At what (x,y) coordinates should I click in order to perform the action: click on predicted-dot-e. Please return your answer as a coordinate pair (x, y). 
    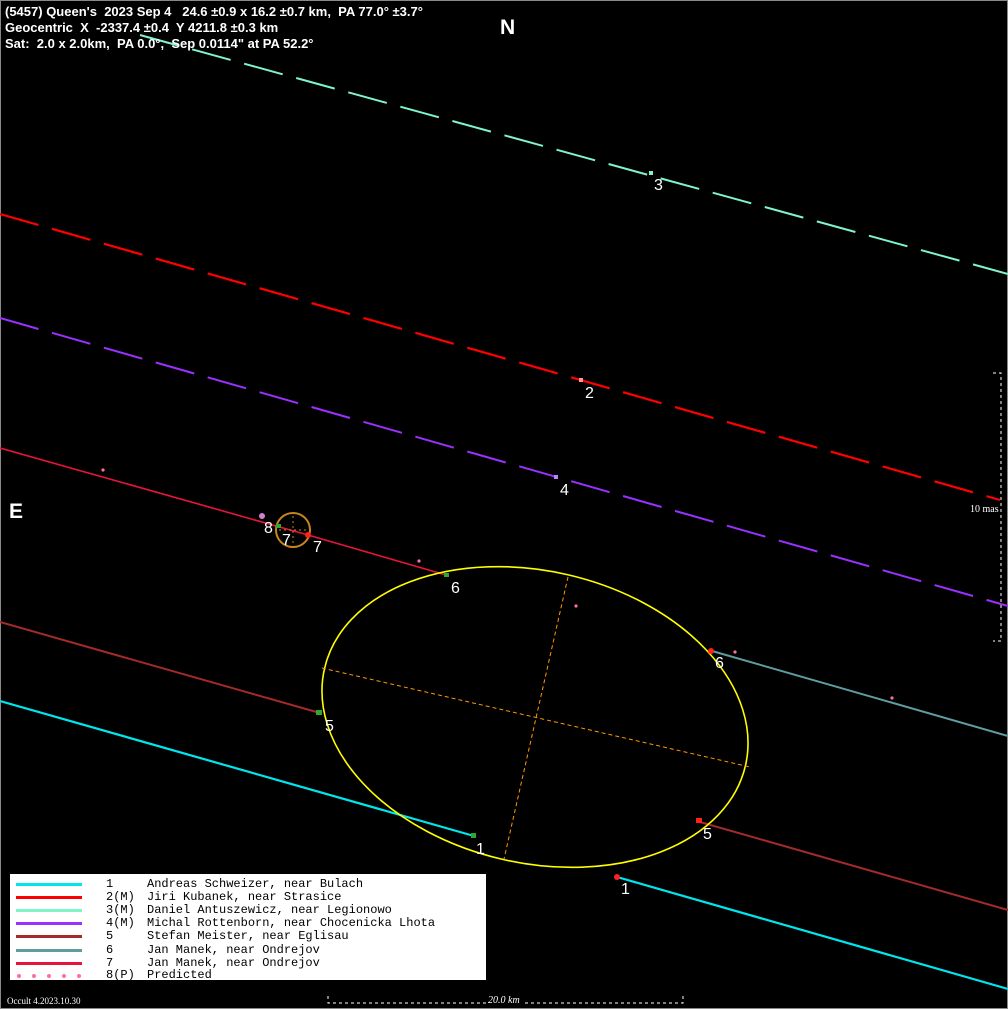
    Looking at the image, I should click on (892, 698).